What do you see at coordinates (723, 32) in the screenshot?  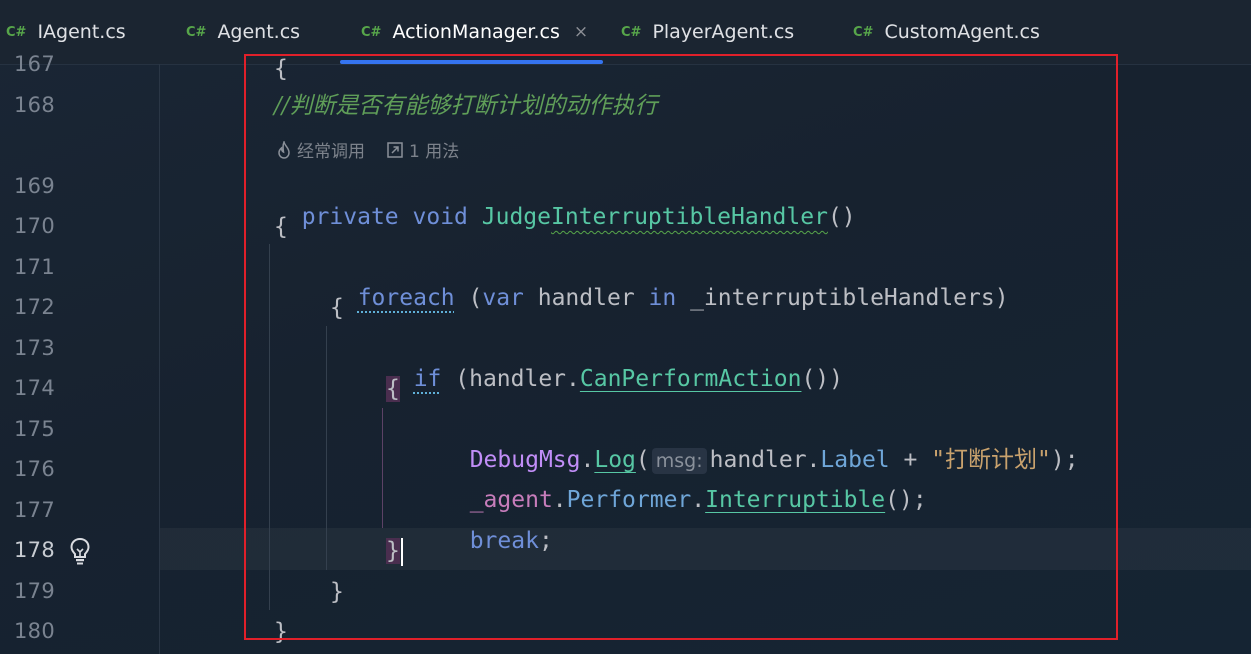 I see `tab-label: PlayerAgent.cs` at bounding box center [723, 32].